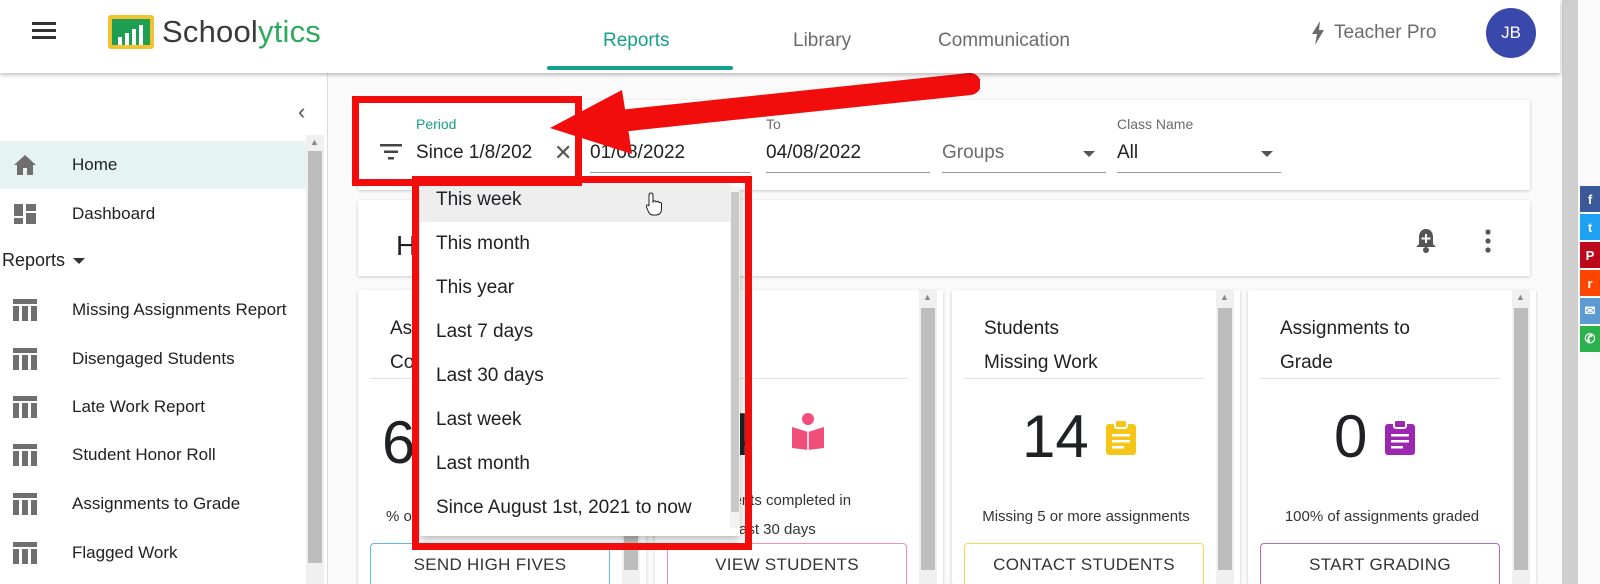 The width and height of the screenshot is (1600, 584). I want to click on menu-item-this-year: This year, so click(575, 288).